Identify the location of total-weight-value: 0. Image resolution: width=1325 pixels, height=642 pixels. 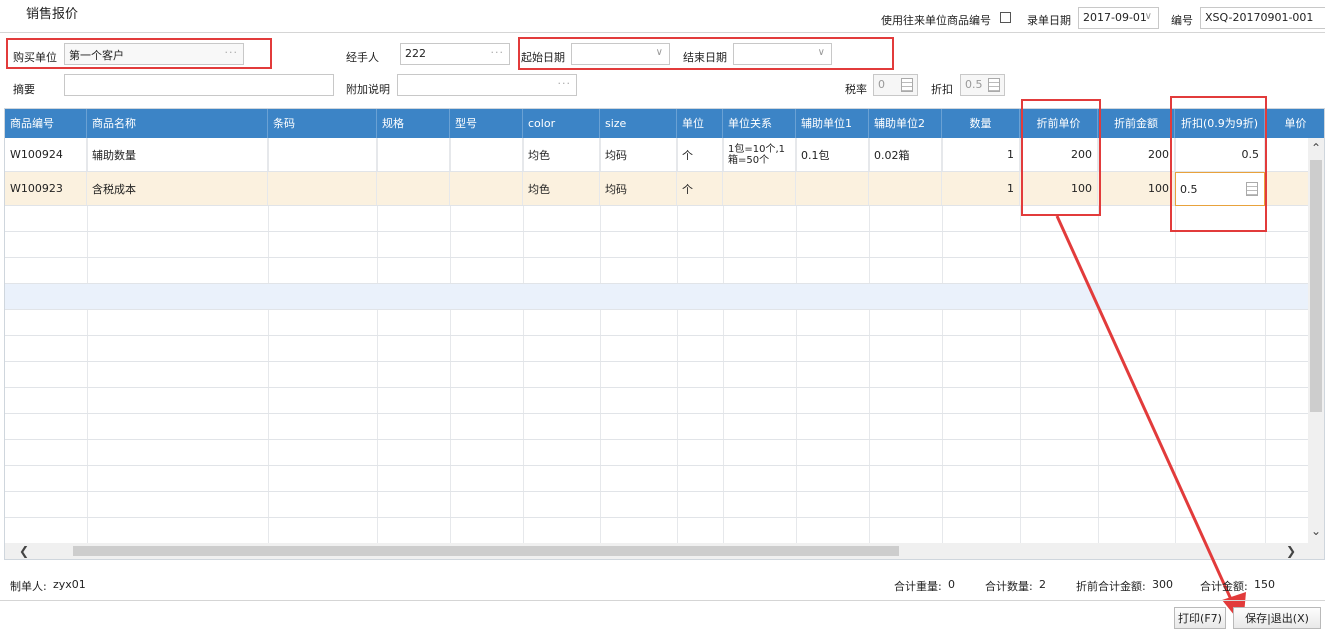
(951, 584).